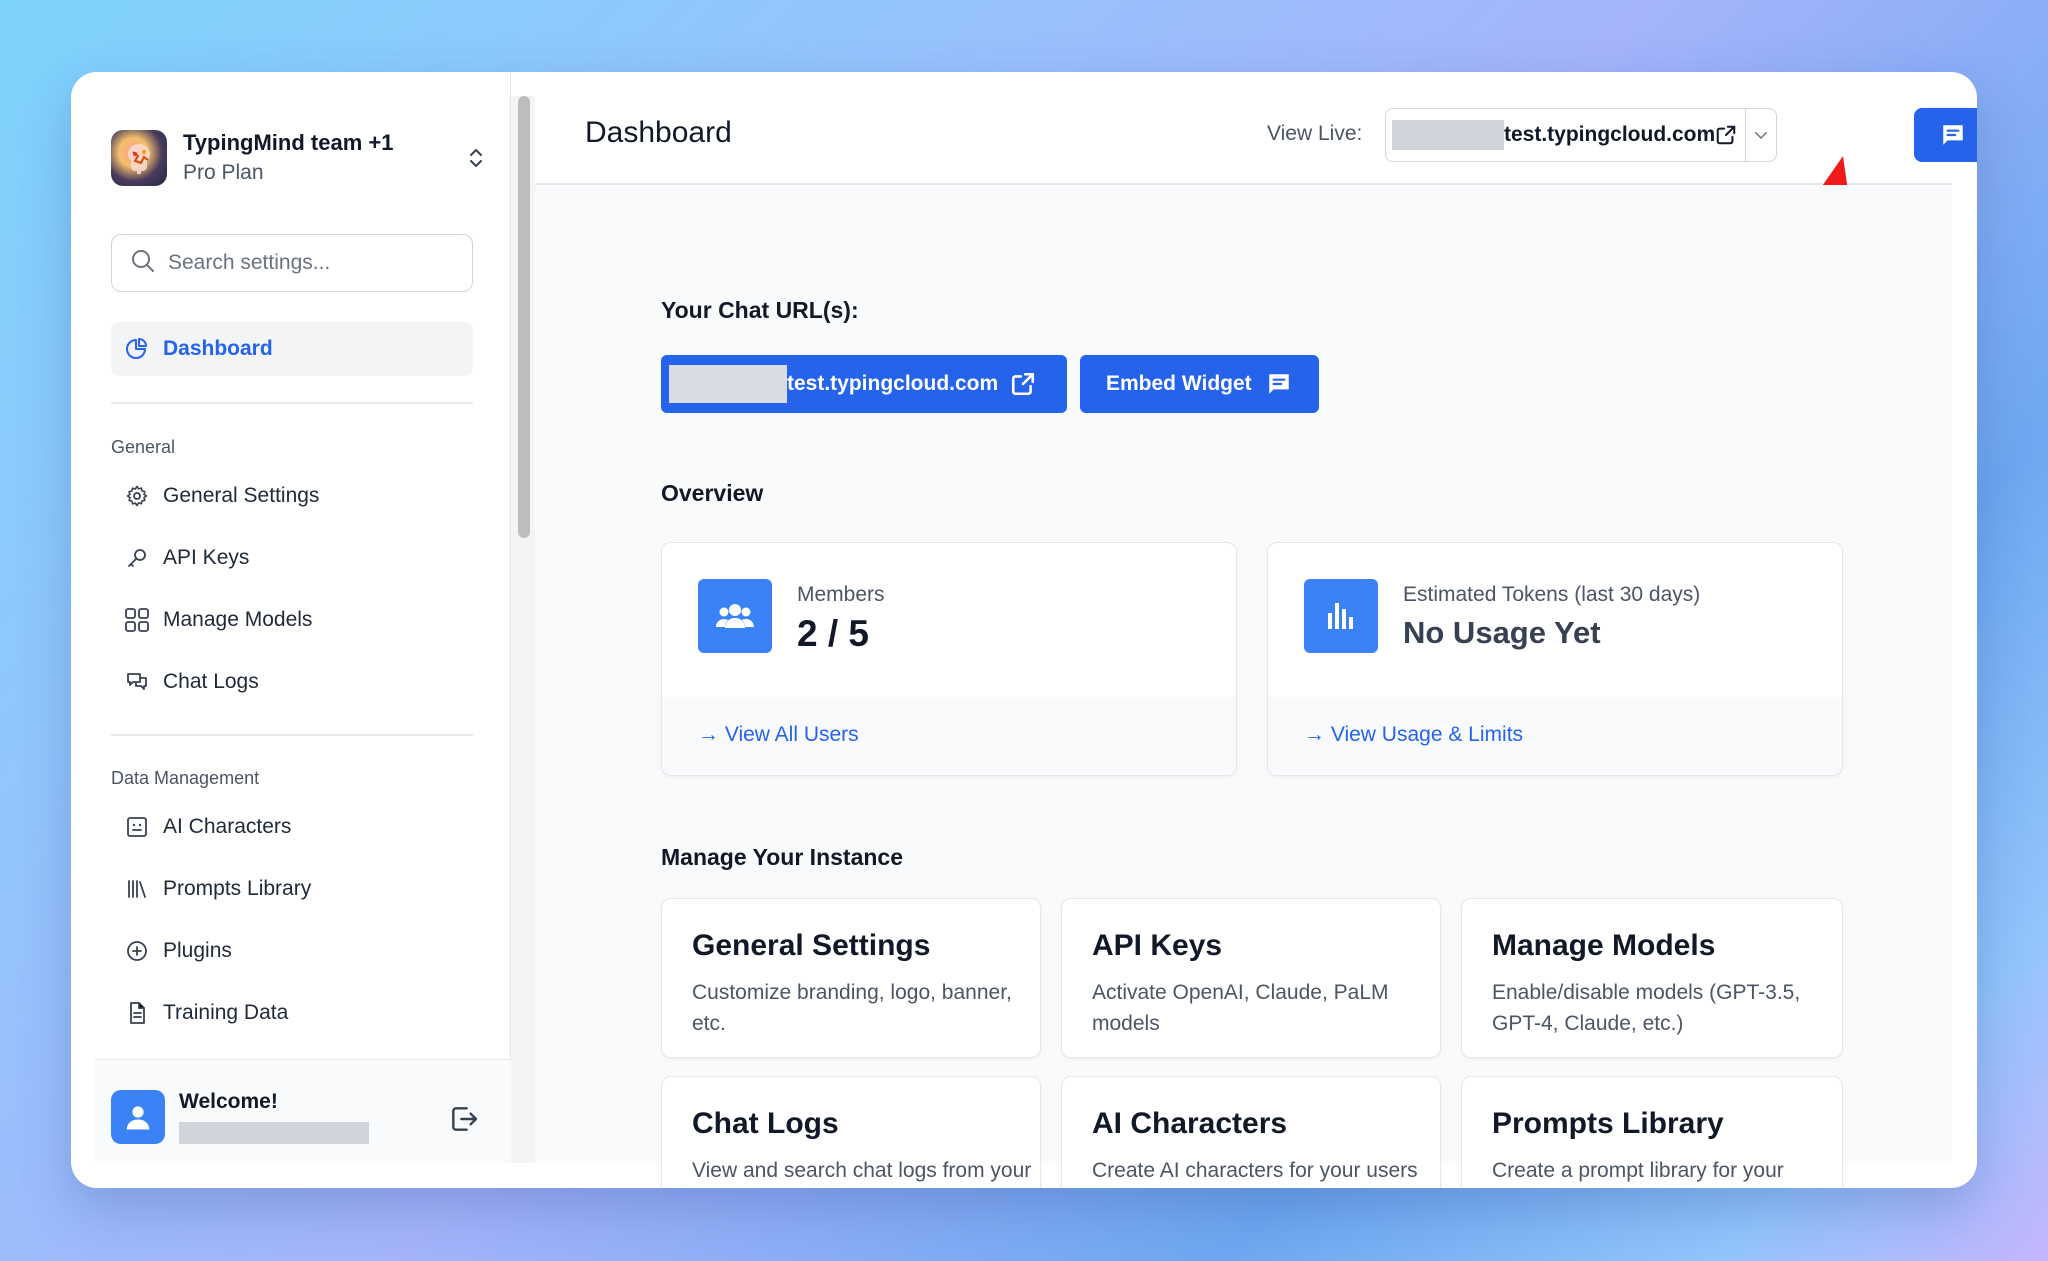 The width and height of the screenshot is (2048, 1261). What do you see at coordinates (1179, 383) in the screenshot?
I see `embed-widget-label: Embed Widget` at bounding box center [1179, 383].